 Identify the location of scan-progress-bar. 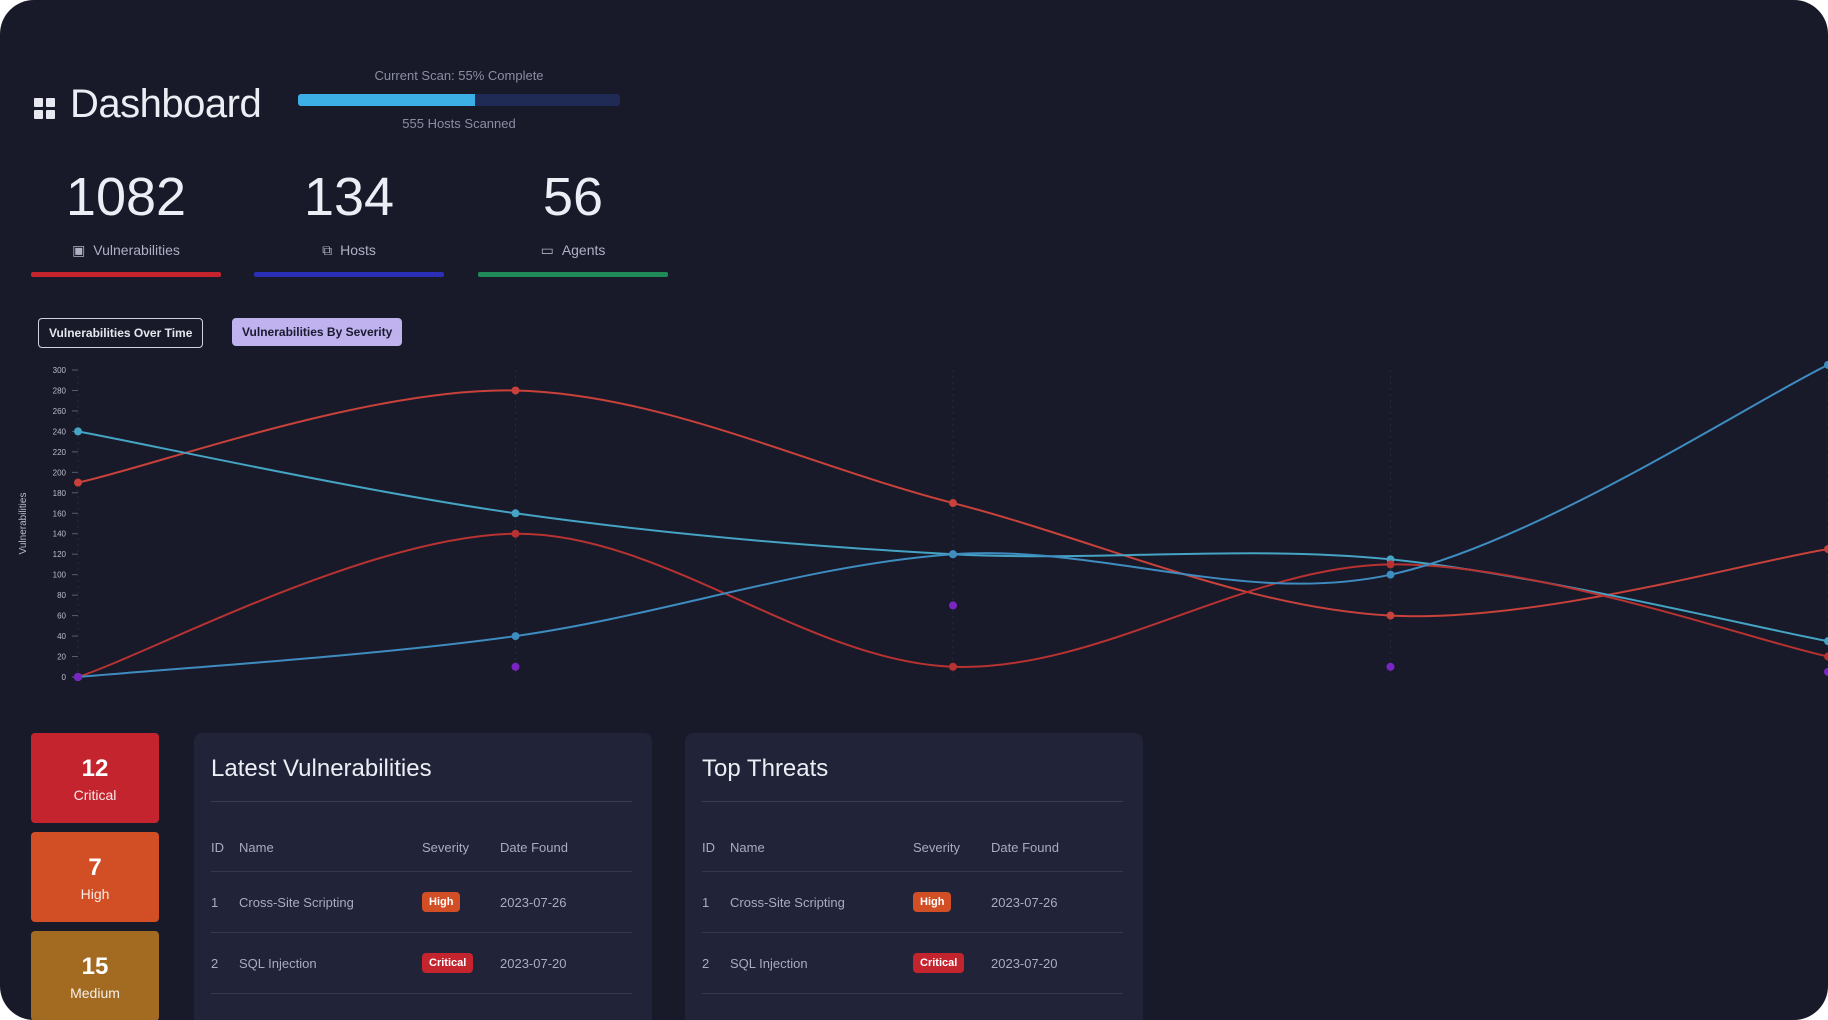
(459, 100).